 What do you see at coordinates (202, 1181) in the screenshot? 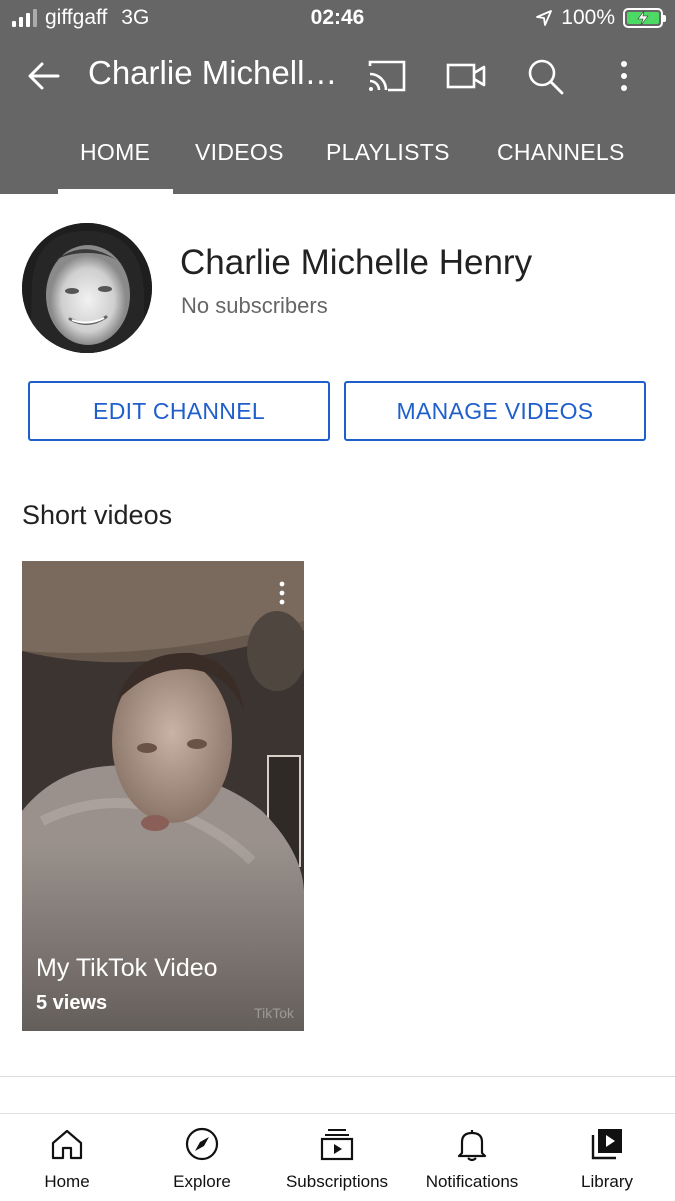
I see `nav-explore-label: Explore` at bounding box center [202, 1181].